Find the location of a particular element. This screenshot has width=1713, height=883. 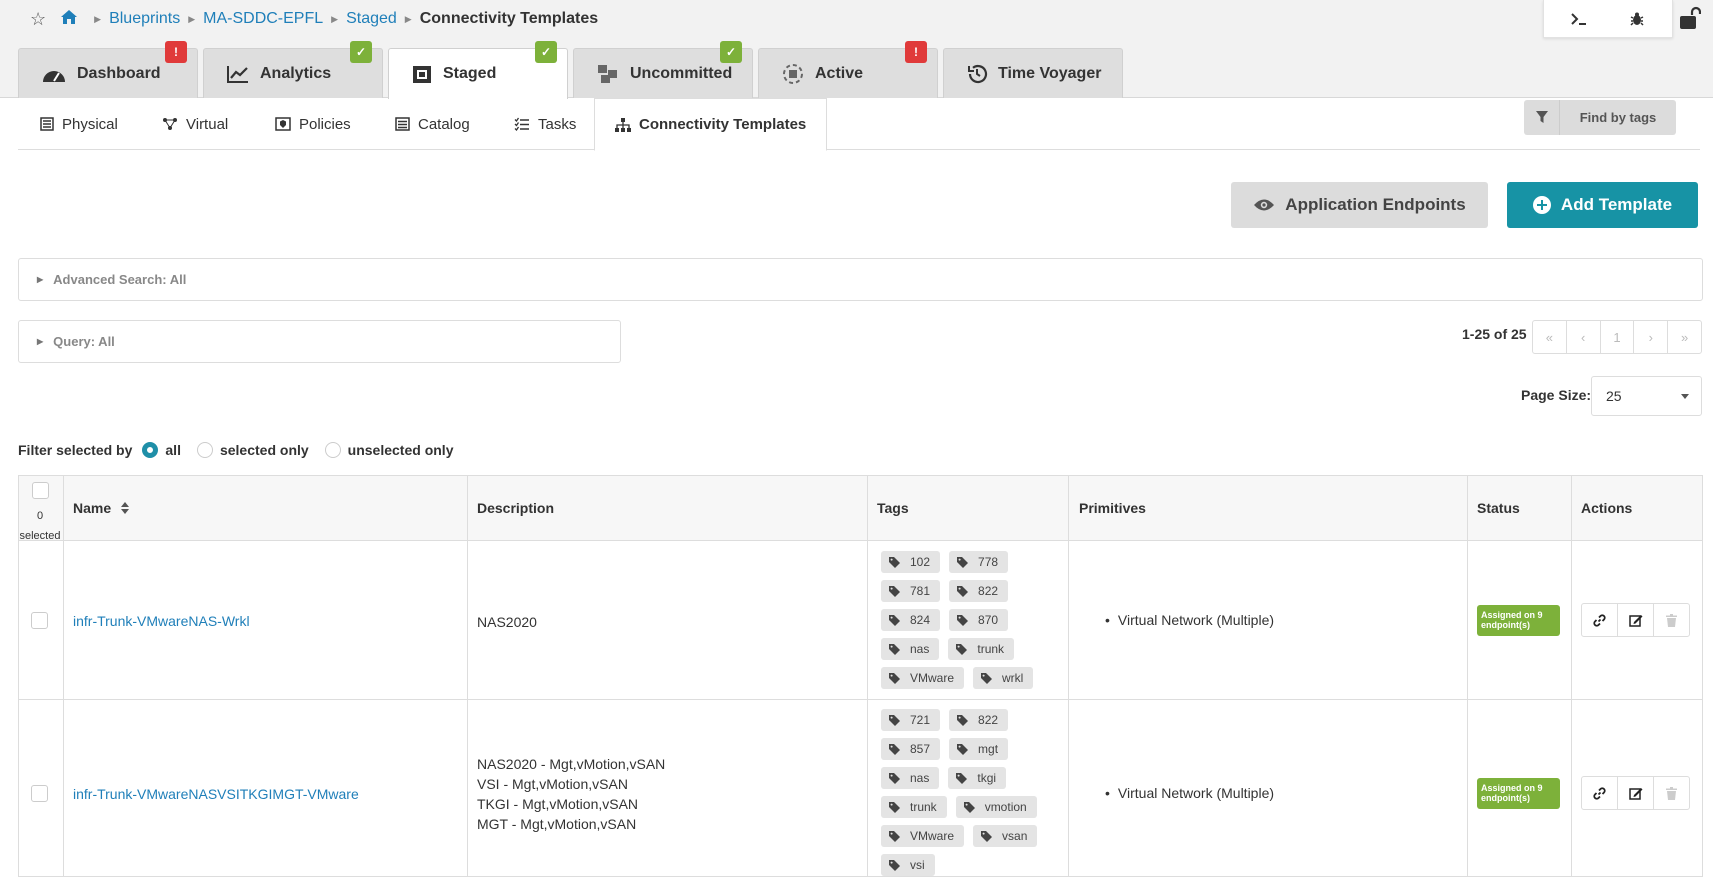

name-header: Name is located at coordinates (101, 508).